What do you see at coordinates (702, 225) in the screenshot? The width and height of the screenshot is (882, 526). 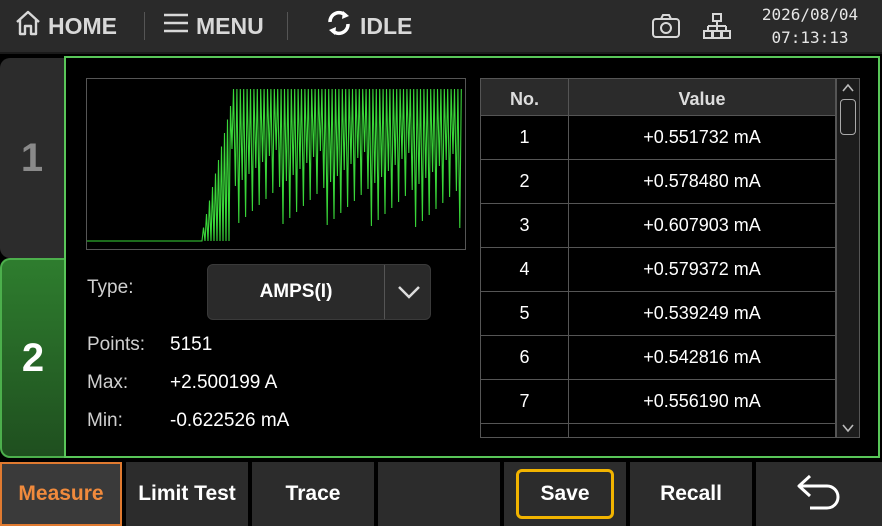 I see `row-value: +0.607903 mA` at bounding box center [702, 225].